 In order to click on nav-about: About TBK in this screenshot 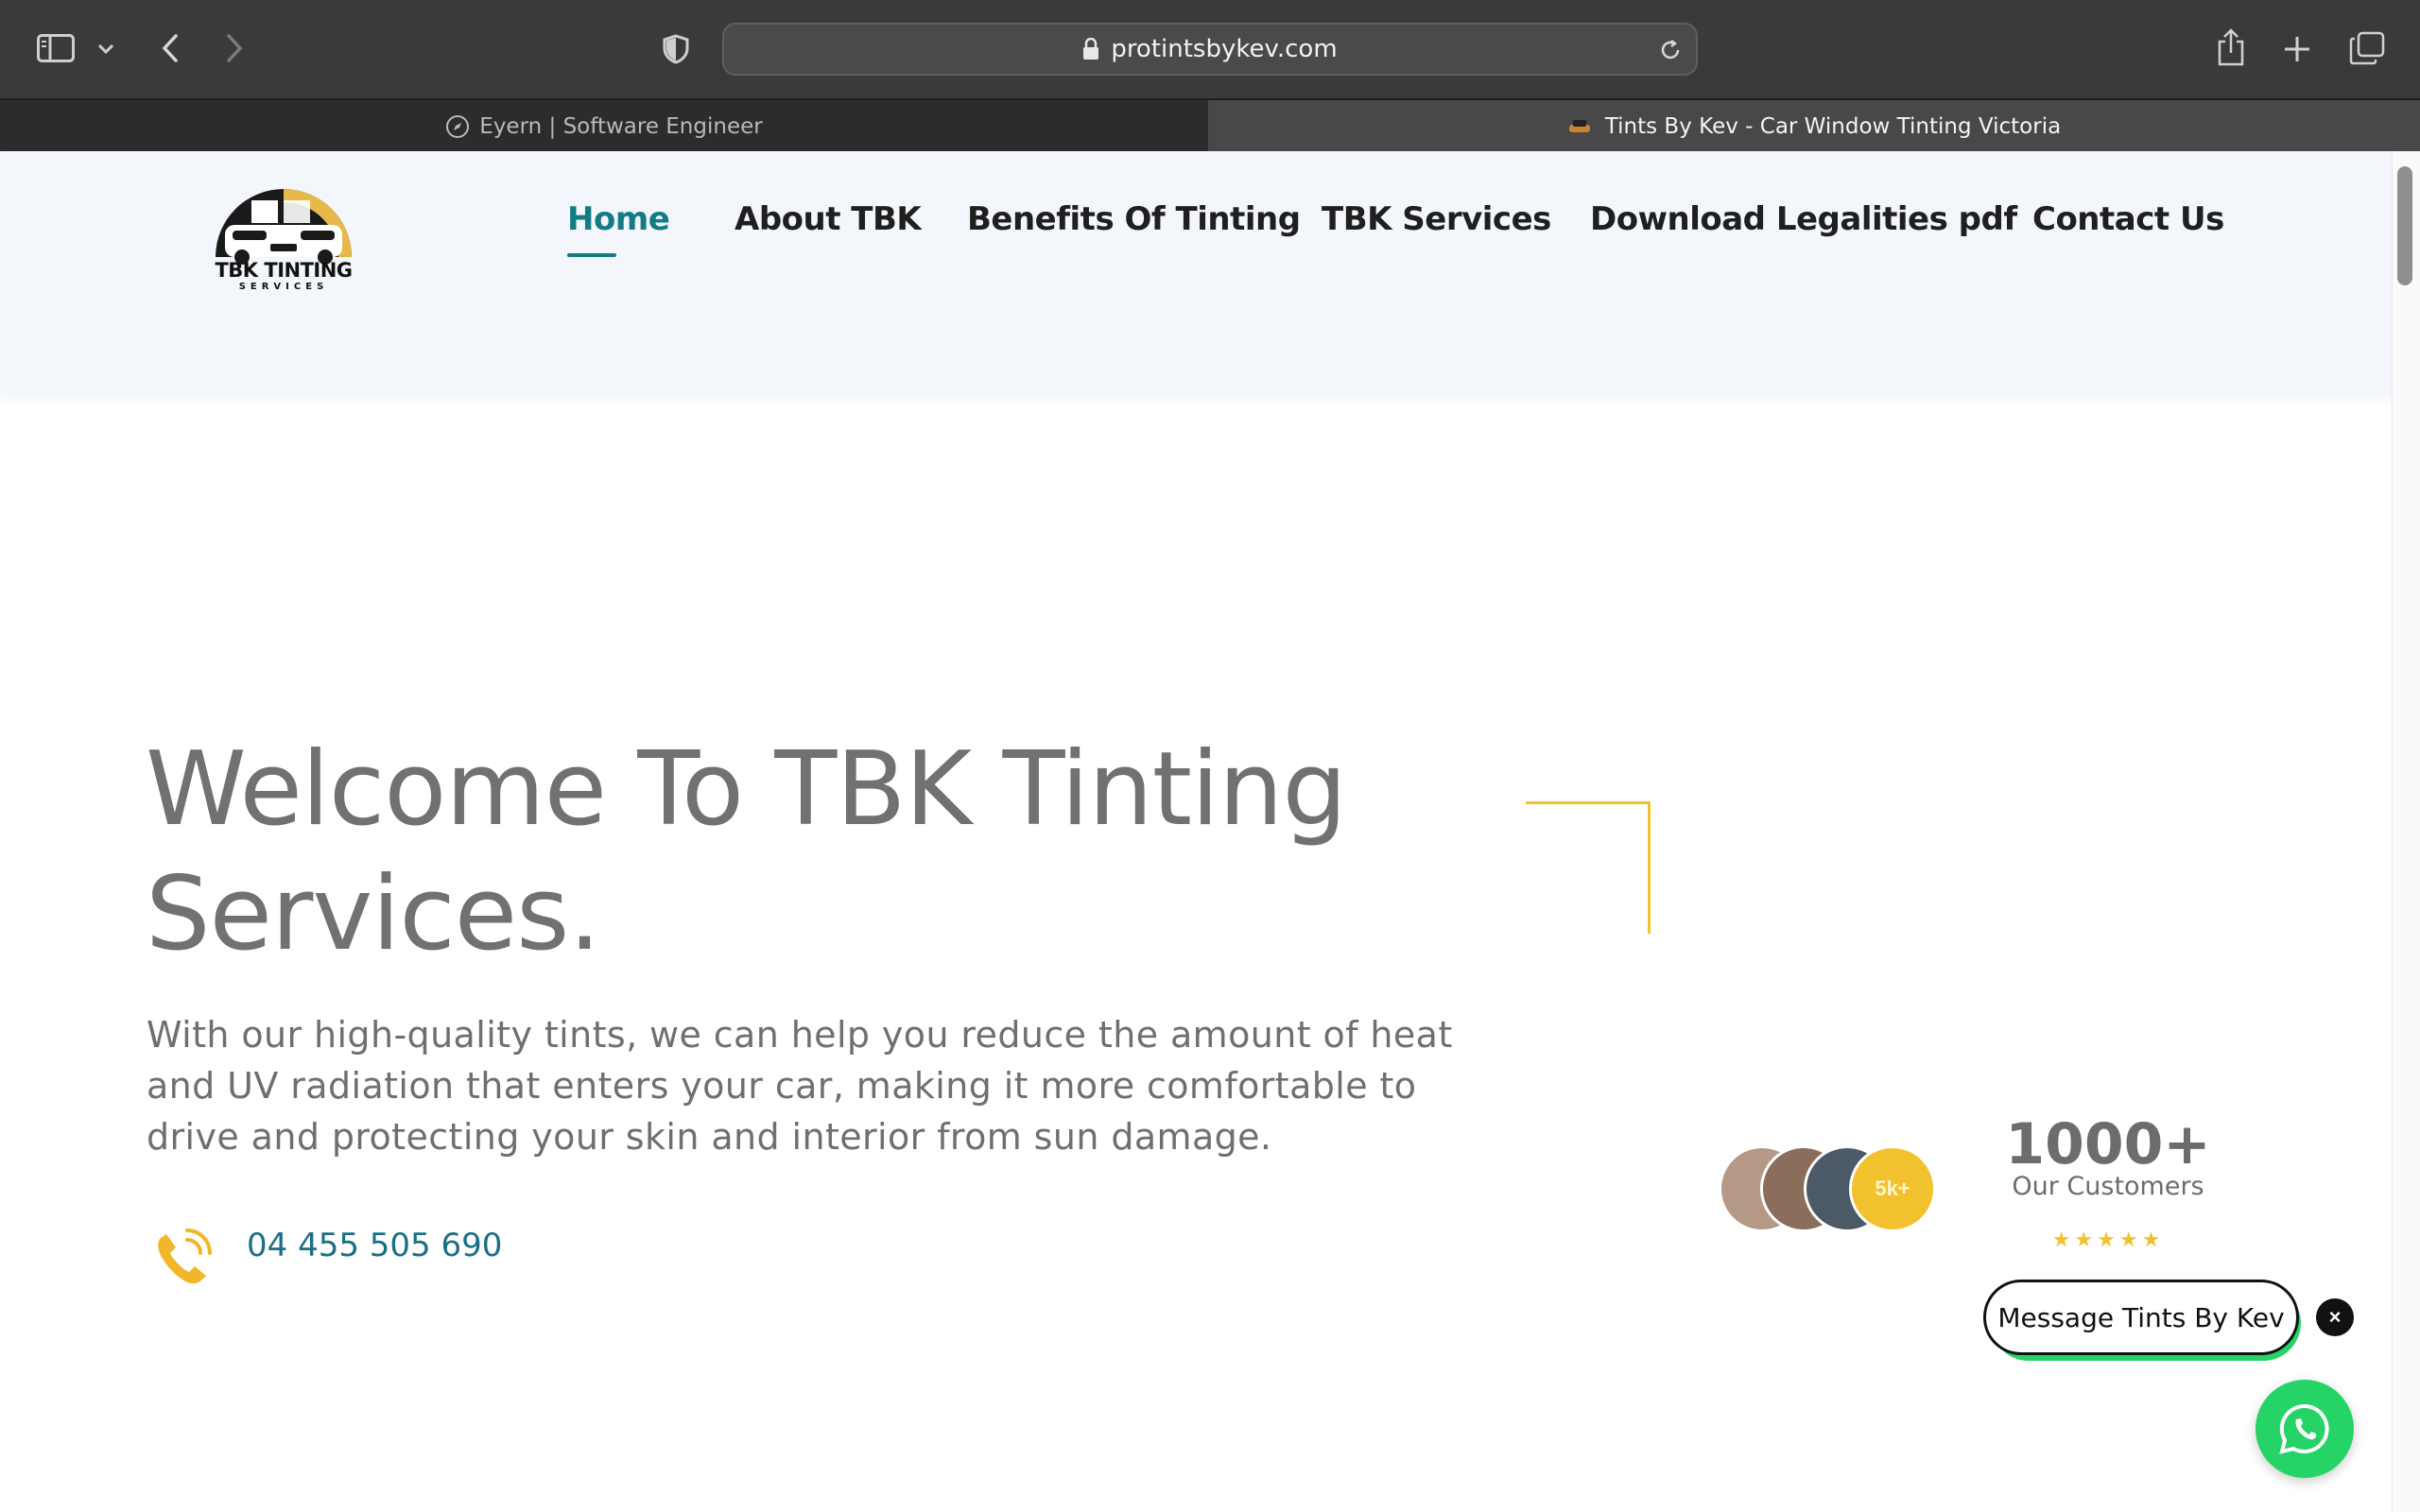, I will do `click(828, 219)`.